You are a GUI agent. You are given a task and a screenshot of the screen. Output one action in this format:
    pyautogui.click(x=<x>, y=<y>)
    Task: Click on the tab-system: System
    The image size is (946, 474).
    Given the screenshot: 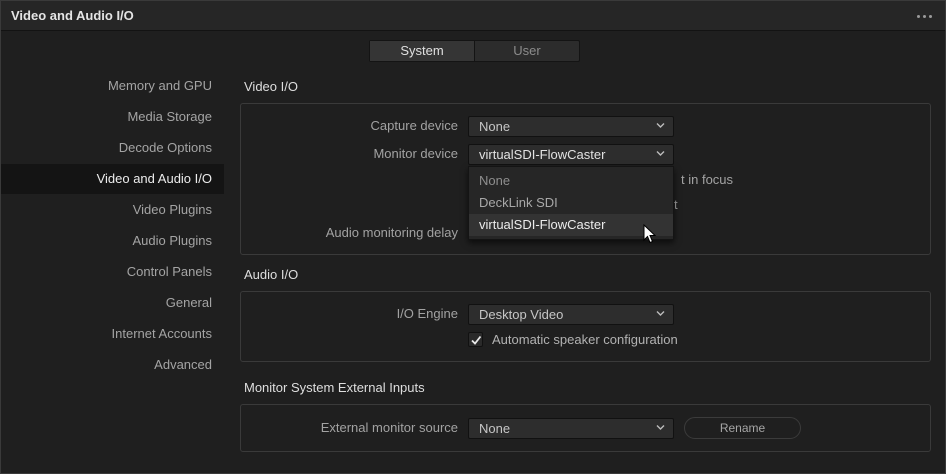 What is the action you would take?
    pyautogui.click(x=422, y=51)
    